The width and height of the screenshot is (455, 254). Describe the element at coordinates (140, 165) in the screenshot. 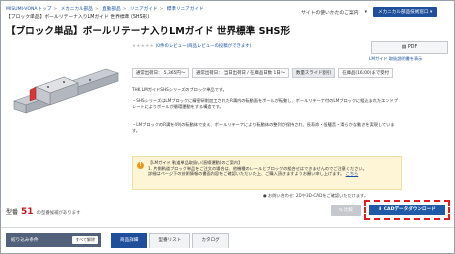

I see `warning-icon: !` at that location.